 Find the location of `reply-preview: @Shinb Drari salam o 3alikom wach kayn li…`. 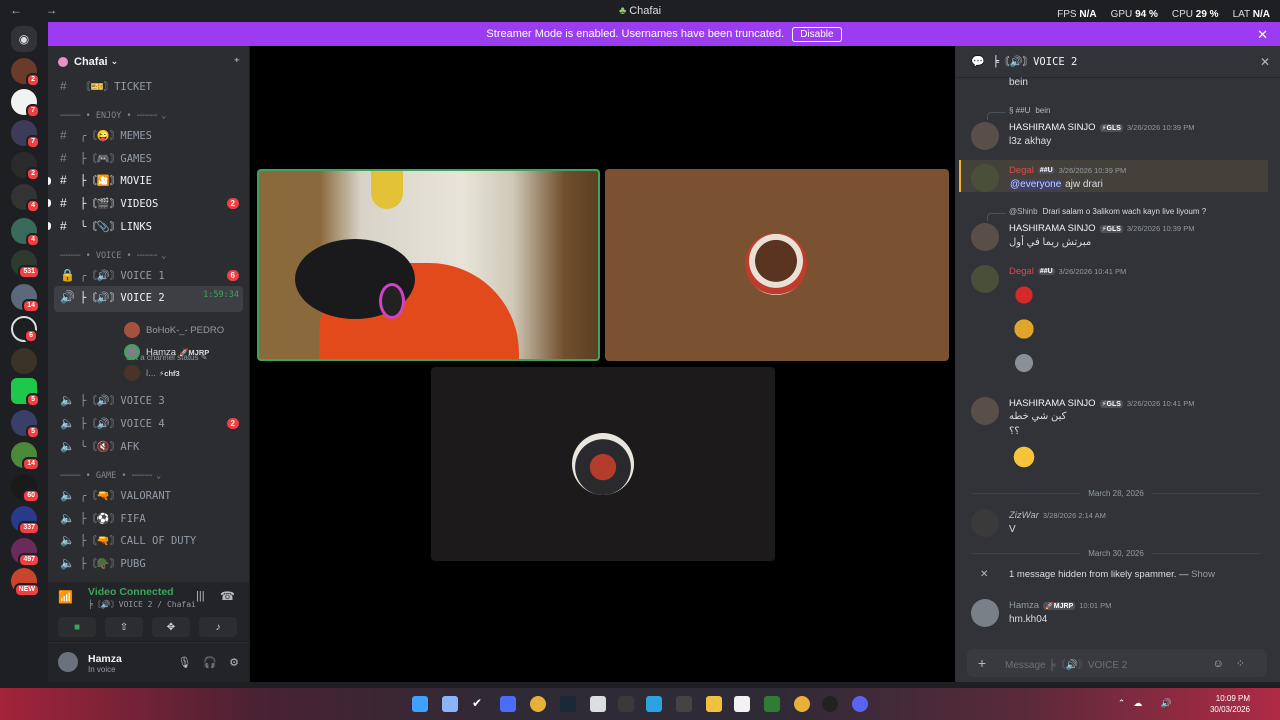

reply-preview: @Shinb Drari salam o 3alikom wach kayn li… is located at coordinates (1096, 214).